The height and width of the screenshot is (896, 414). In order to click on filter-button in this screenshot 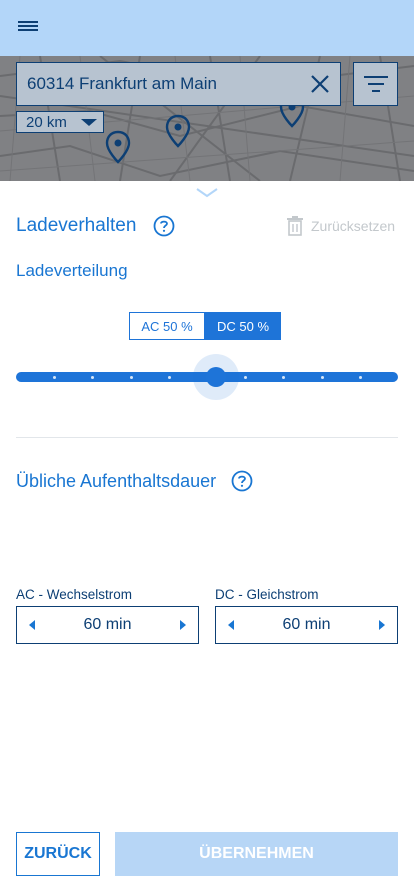, I will do `click(375, 84)`.